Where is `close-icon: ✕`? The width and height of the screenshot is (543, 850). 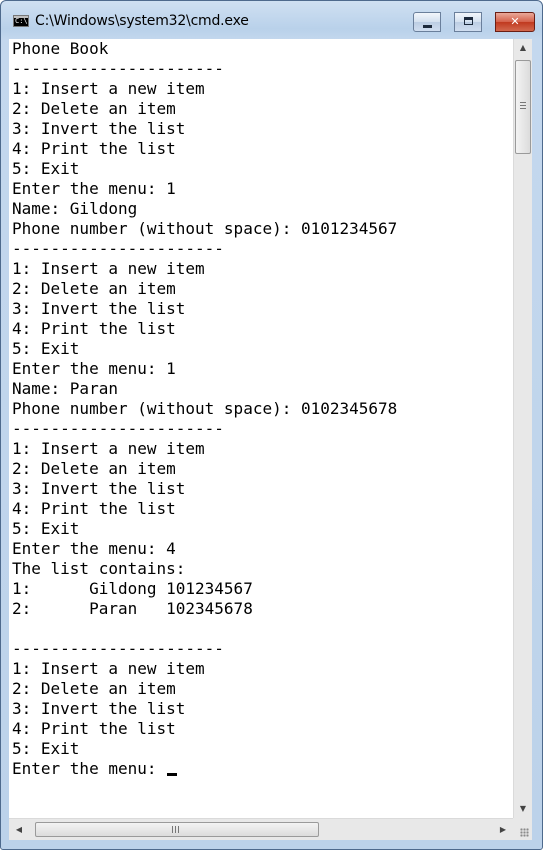 close-icon: ✕ is located at coordinates (515, 21).